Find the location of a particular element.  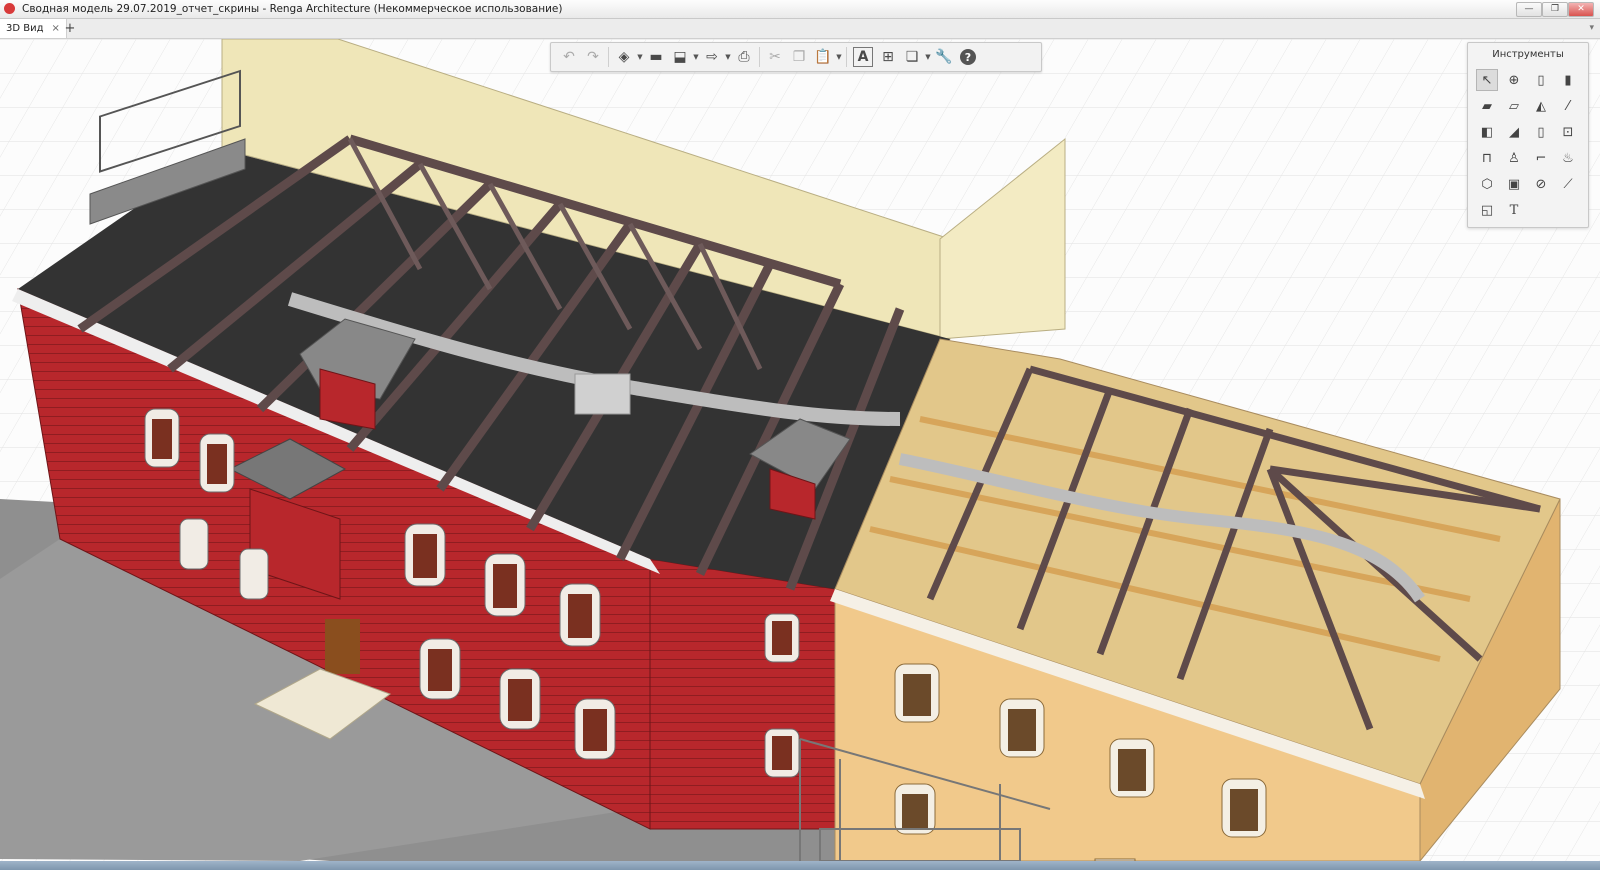

settings-wrench-icon: 🔧 is located at coordinates (944, 57).